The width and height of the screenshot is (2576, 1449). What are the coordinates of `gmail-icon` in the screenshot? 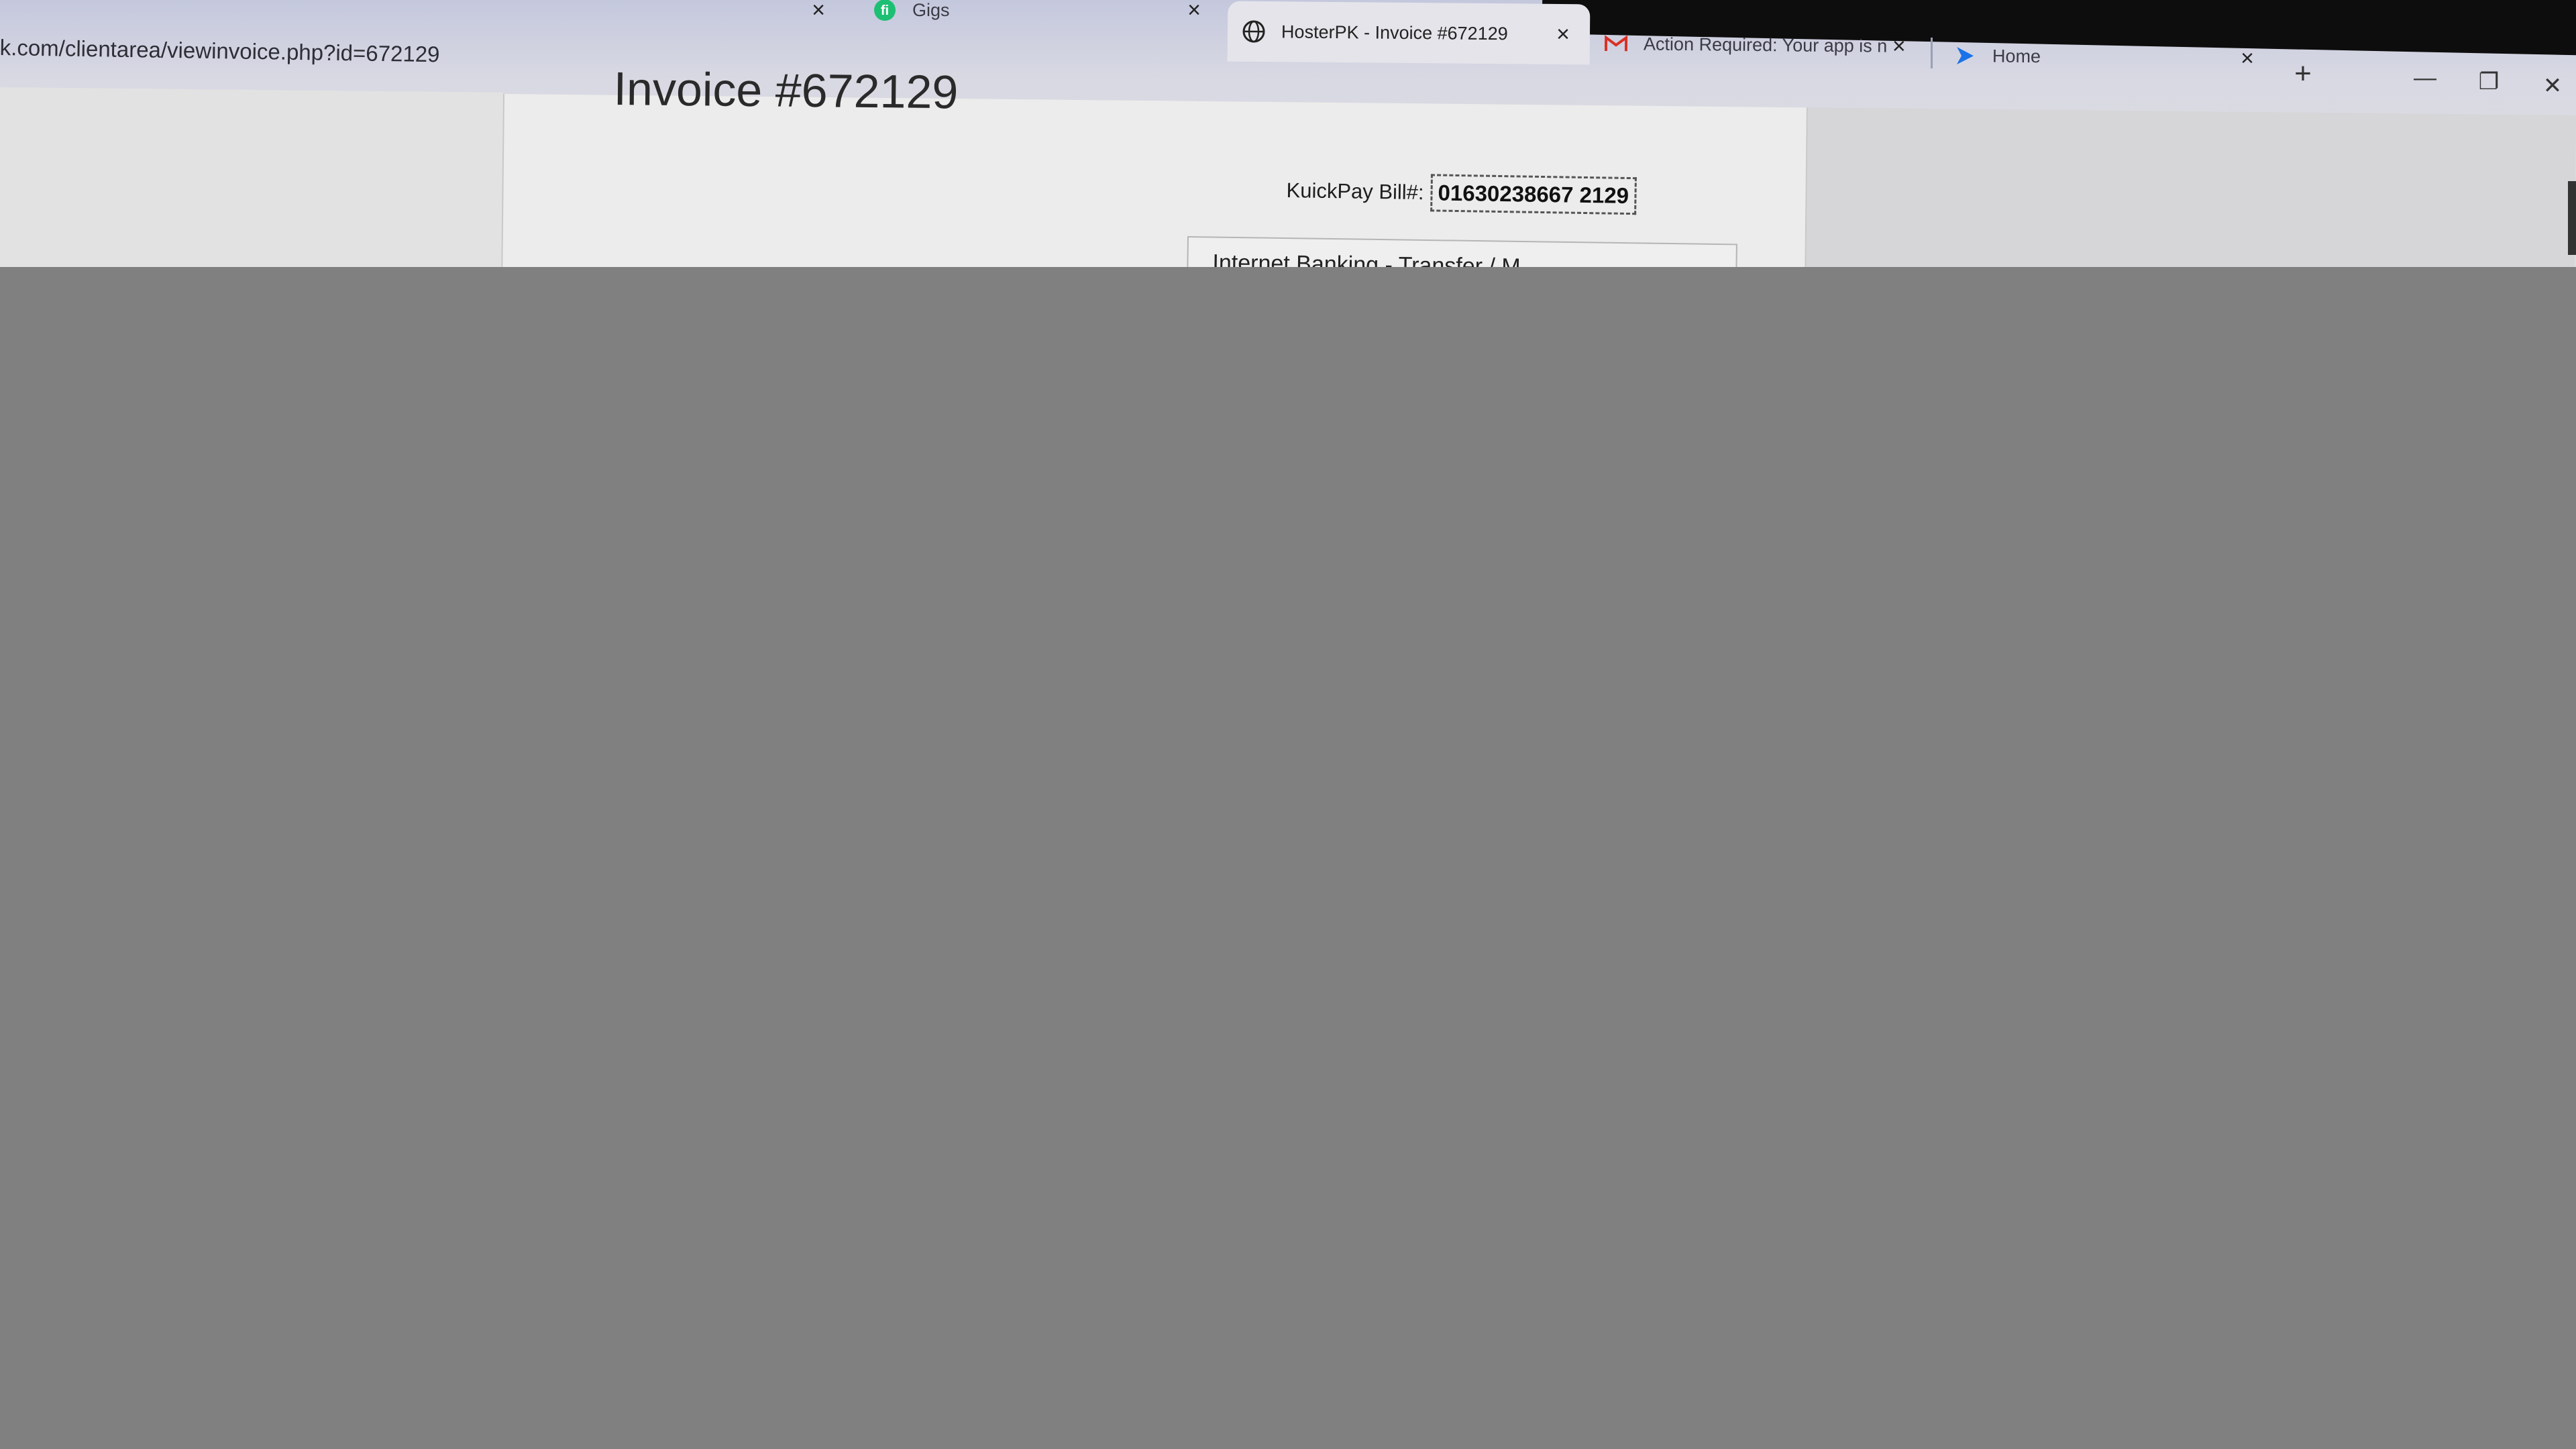 It's located at (1616, 43).